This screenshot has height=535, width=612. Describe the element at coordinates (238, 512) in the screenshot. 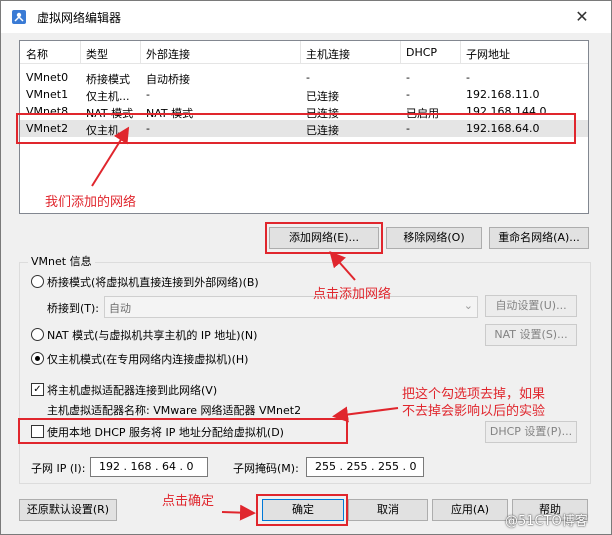

I see `arrow-to-ok` at that location.